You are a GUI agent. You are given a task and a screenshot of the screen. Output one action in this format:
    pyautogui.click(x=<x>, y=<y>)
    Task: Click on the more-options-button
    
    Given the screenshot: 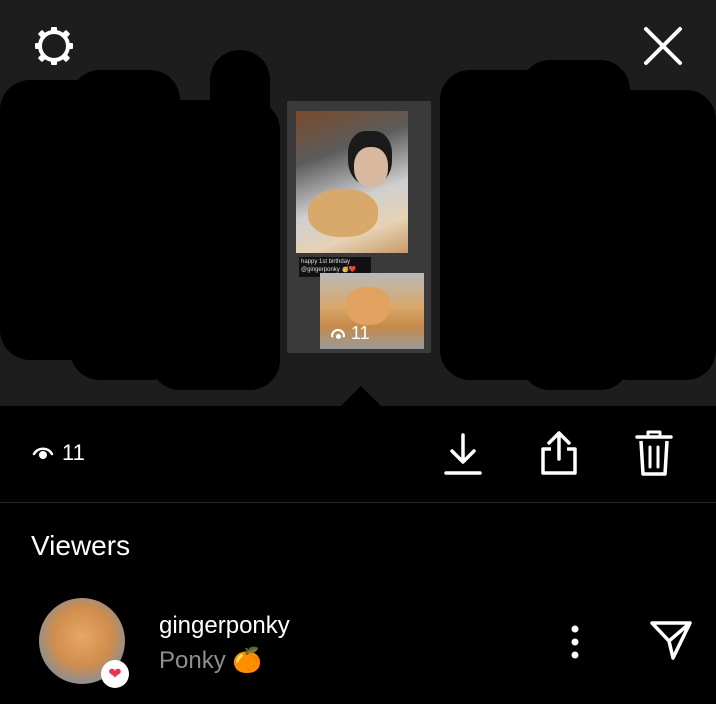 What is the action you would take?
    pyautogui.click(x=575, y=642)
    